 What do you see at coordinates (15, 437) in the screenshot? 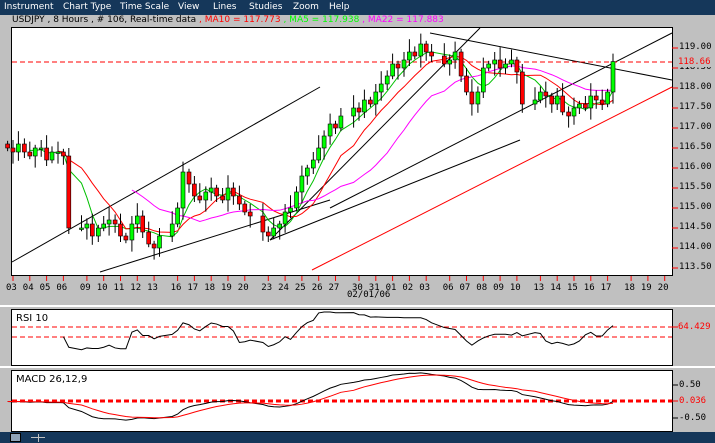
I see `maximize-icon` at bounding box center [15, 437].